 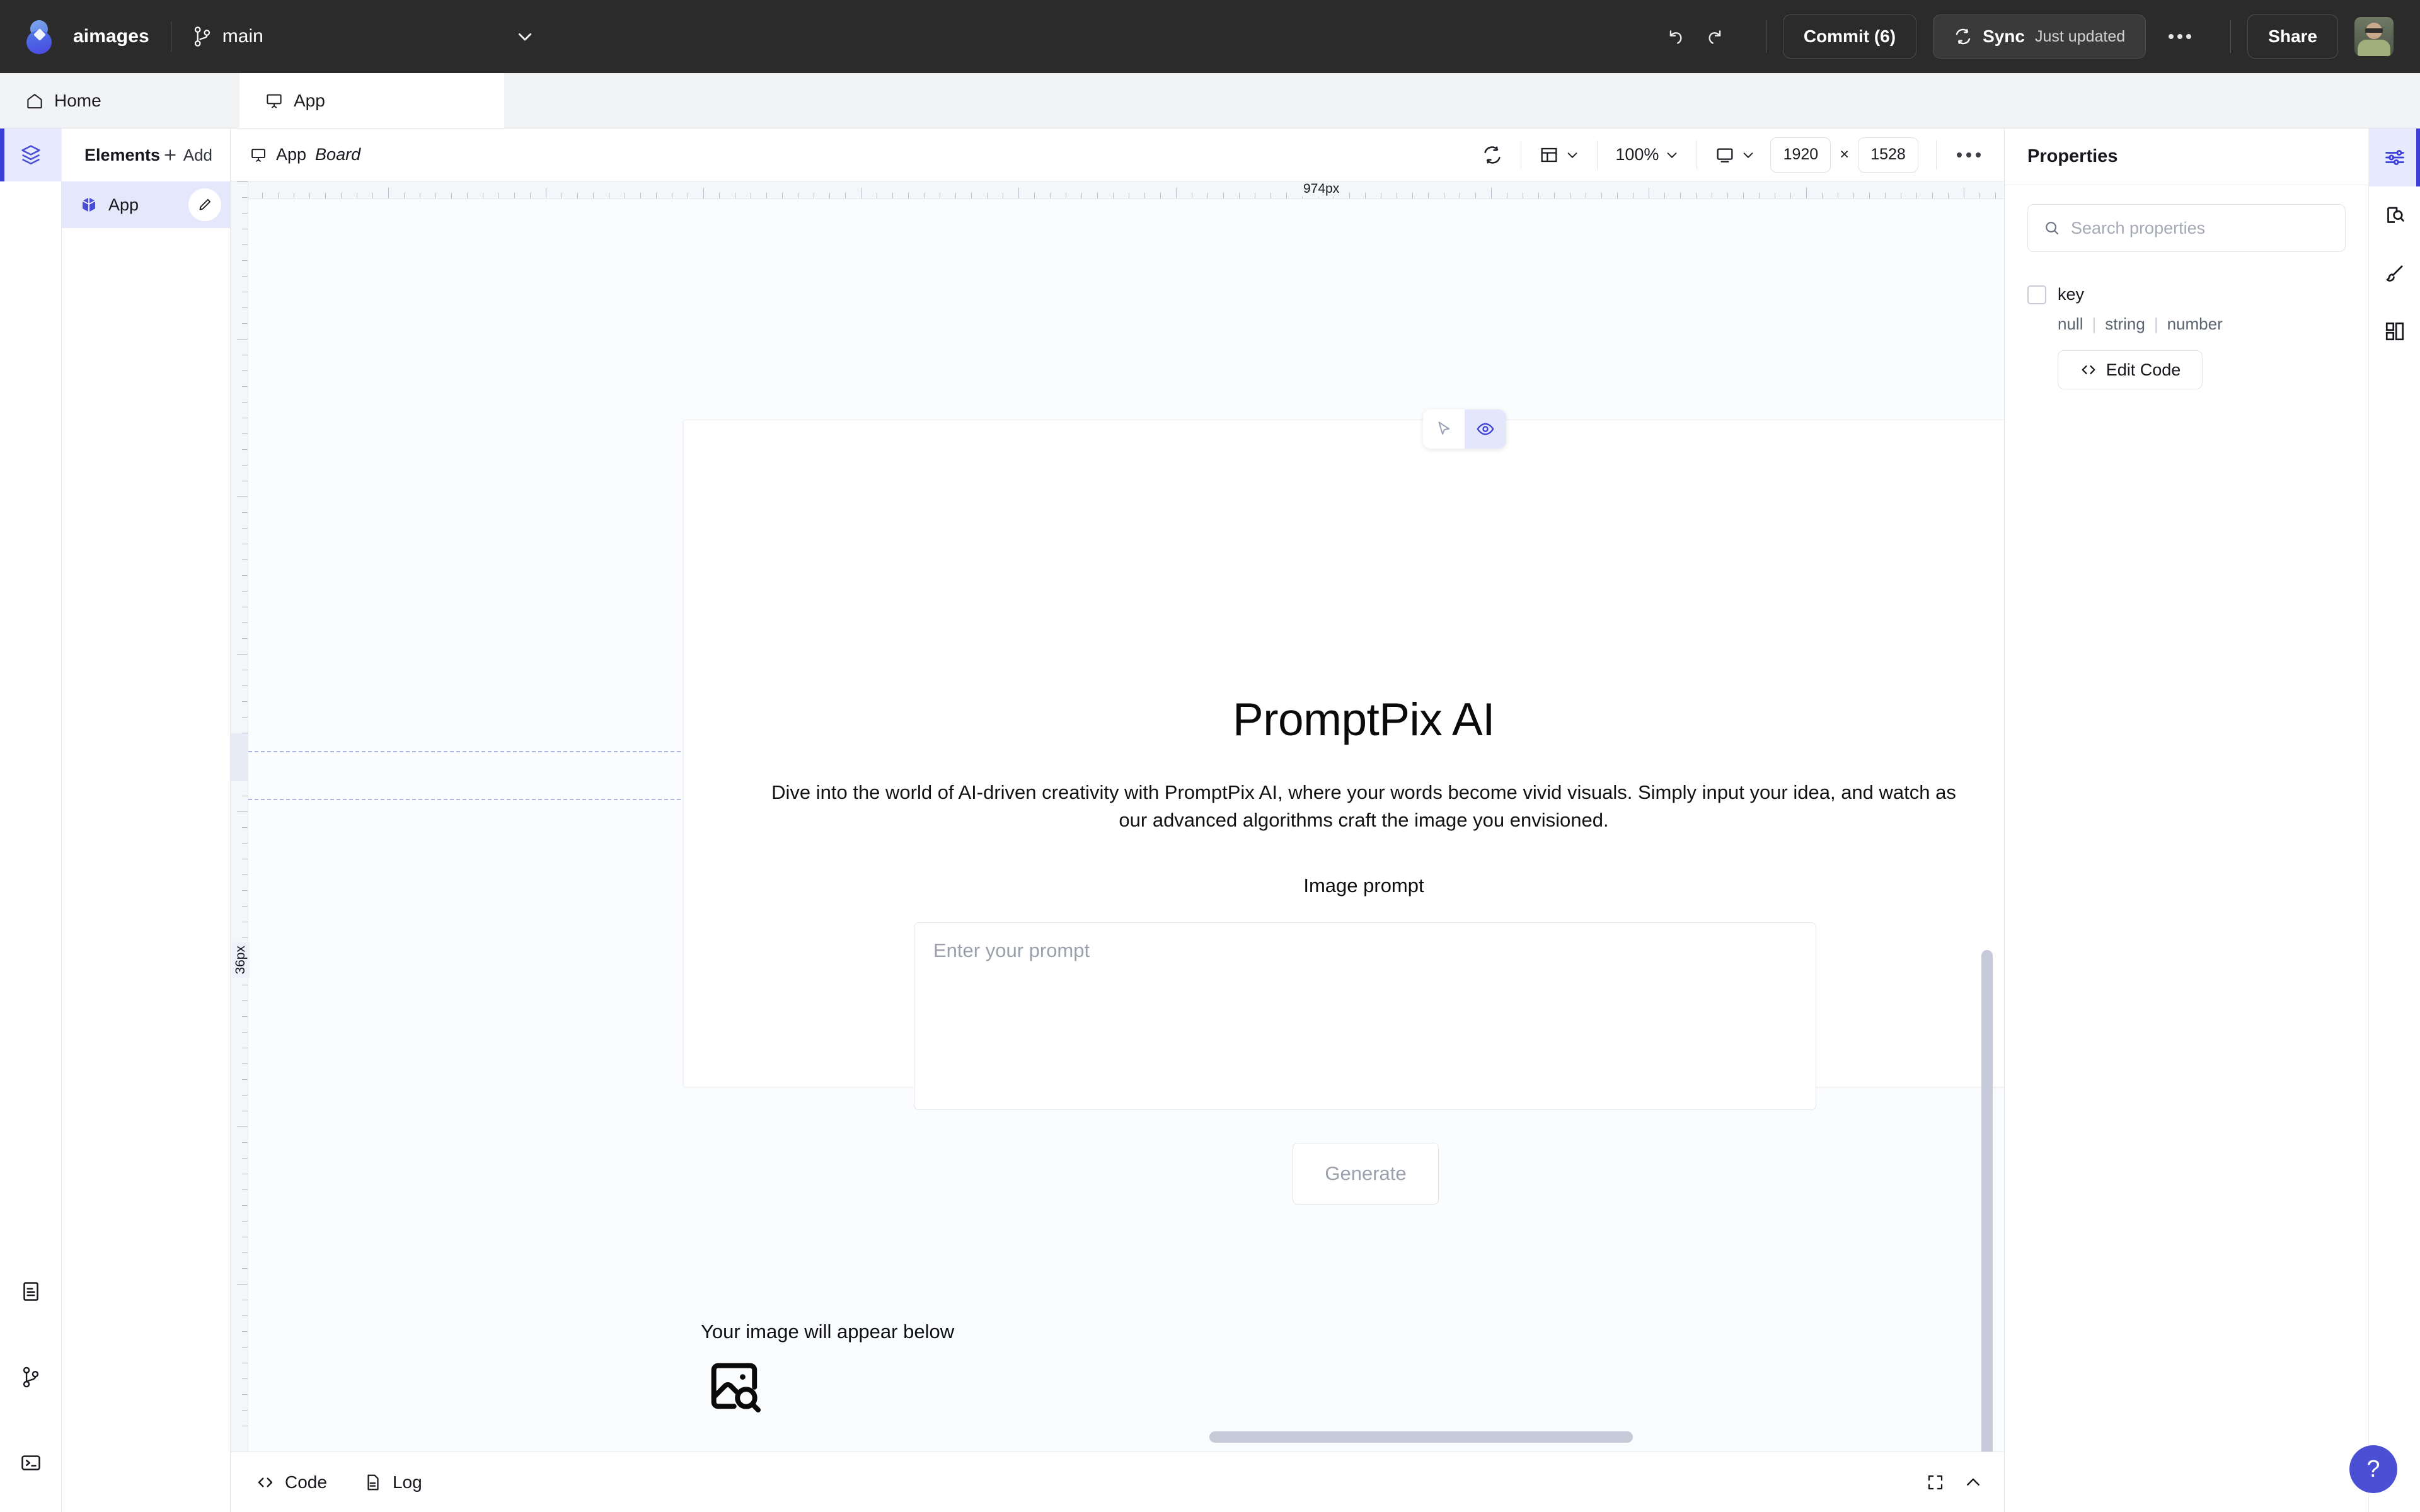 I want to click on add-element-button: Add, so click(x=187, y=155).